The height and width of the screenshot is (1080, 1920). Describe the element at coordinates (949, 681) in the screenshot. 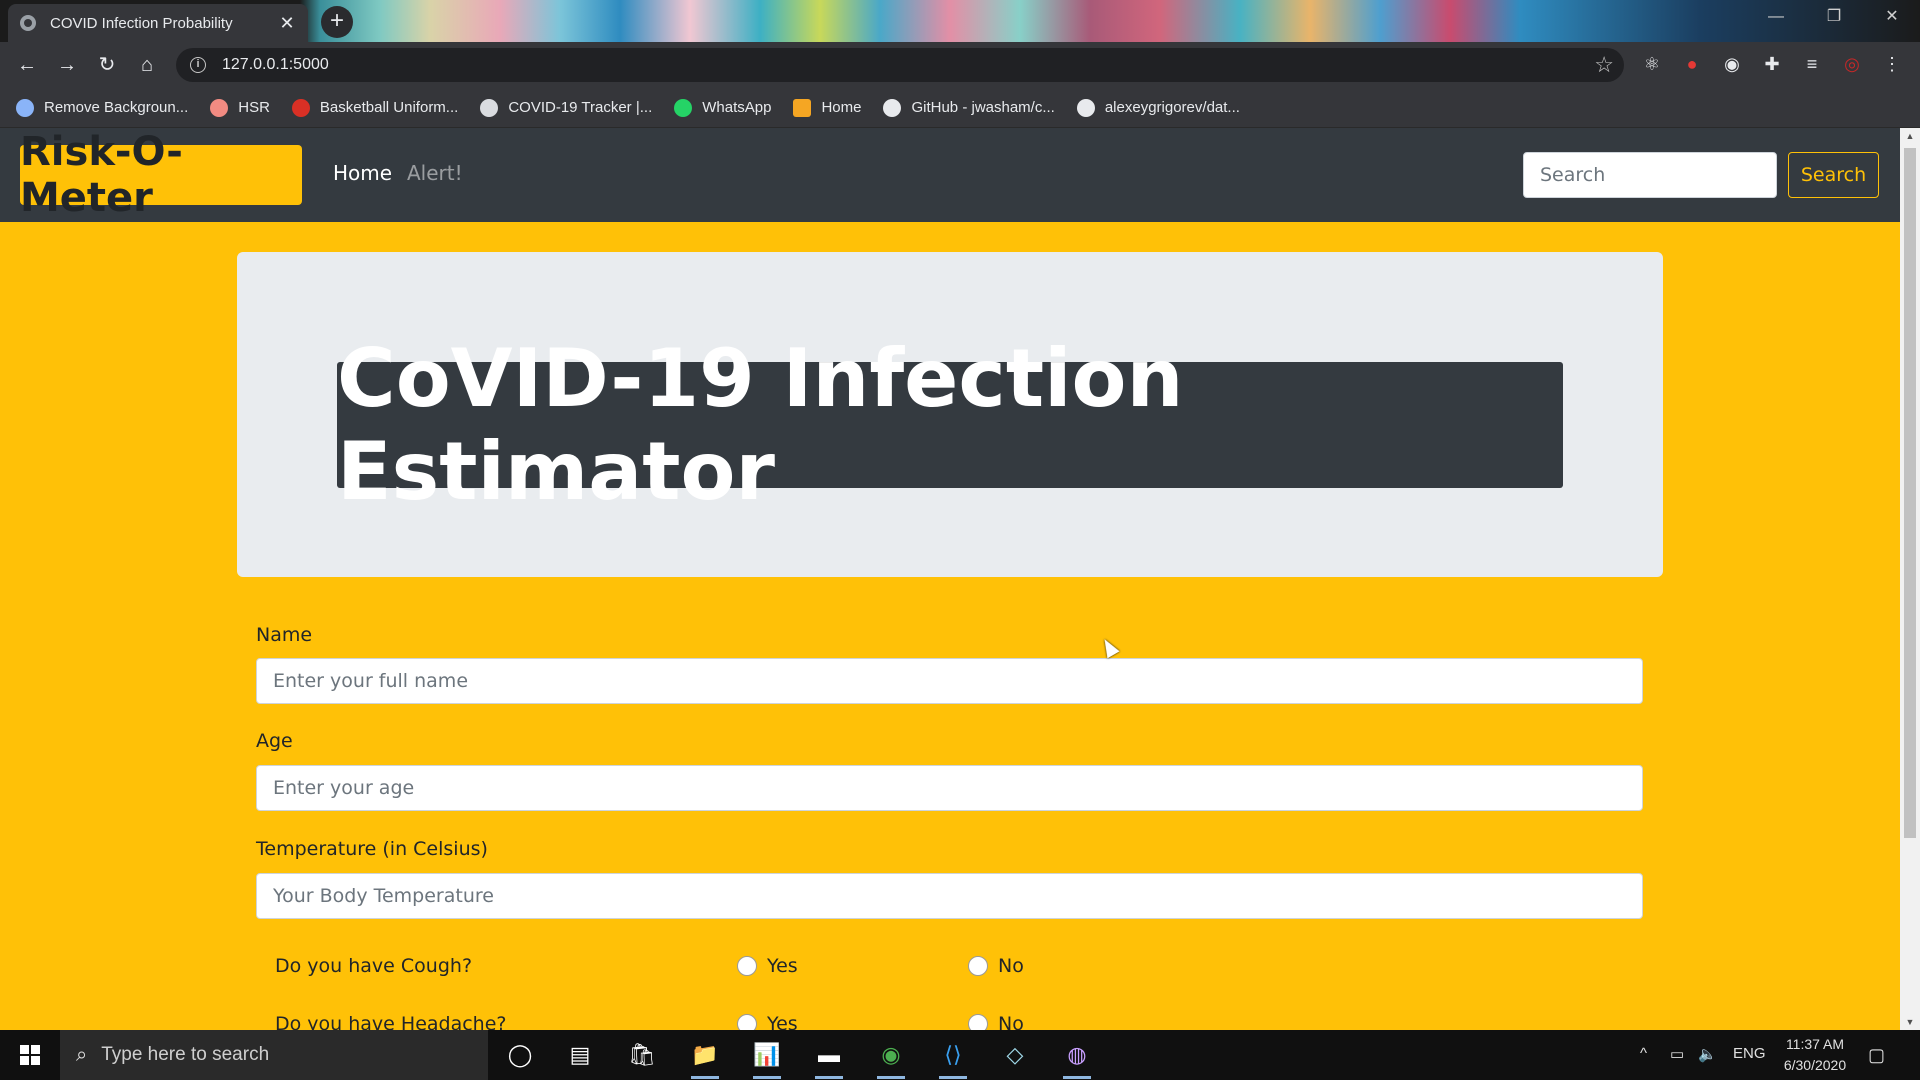

I see `name-field` at that location.